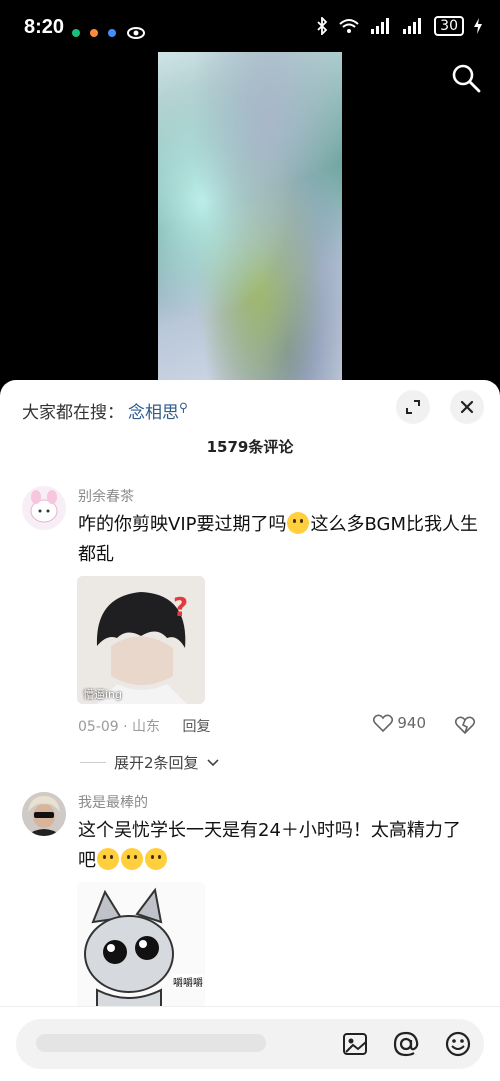 The height and width of the screenshot is (1081, 500). What do you see at coordinates (399, 26) in the screenshot?
I see `status-right: 30` at bounding box center [399, 26].